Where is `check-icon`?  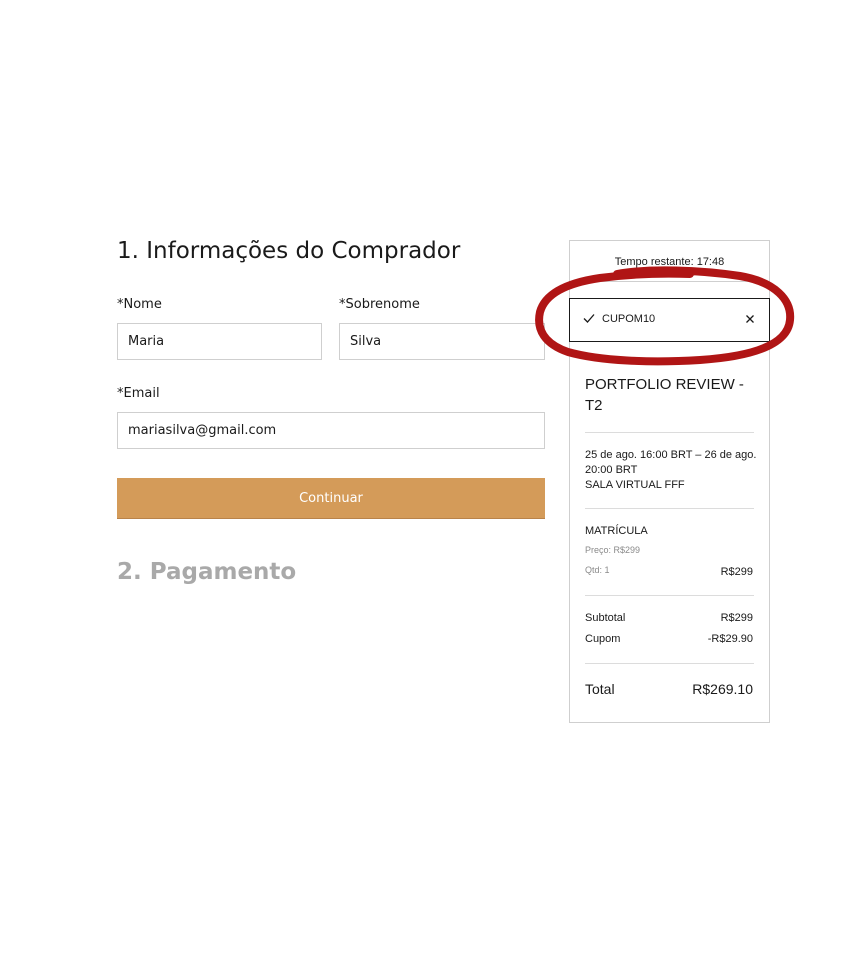 check-icon is located at coordinates (589, 318).